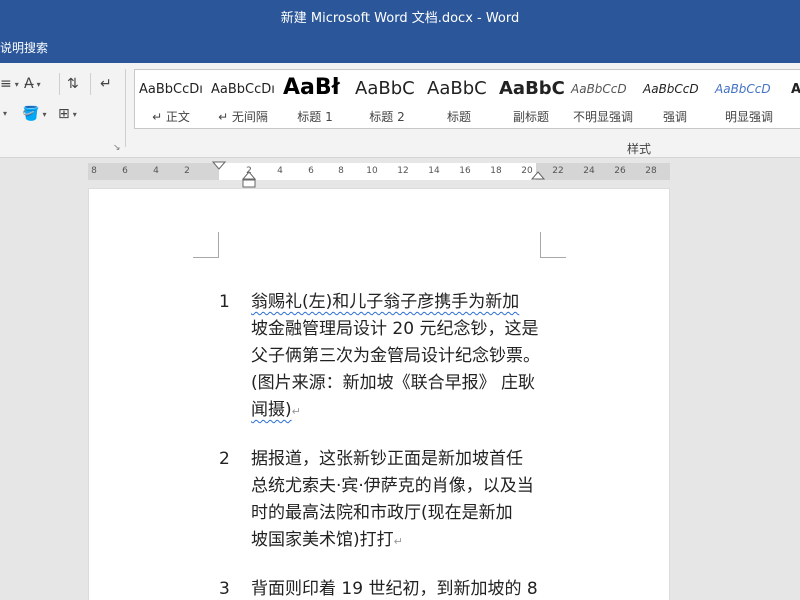  What do you see at coordinates (382, 513) in the screenshot?
I see `text-line: 时的最高法院和市政厅(现在是新加` at bounding box center [382, 513].